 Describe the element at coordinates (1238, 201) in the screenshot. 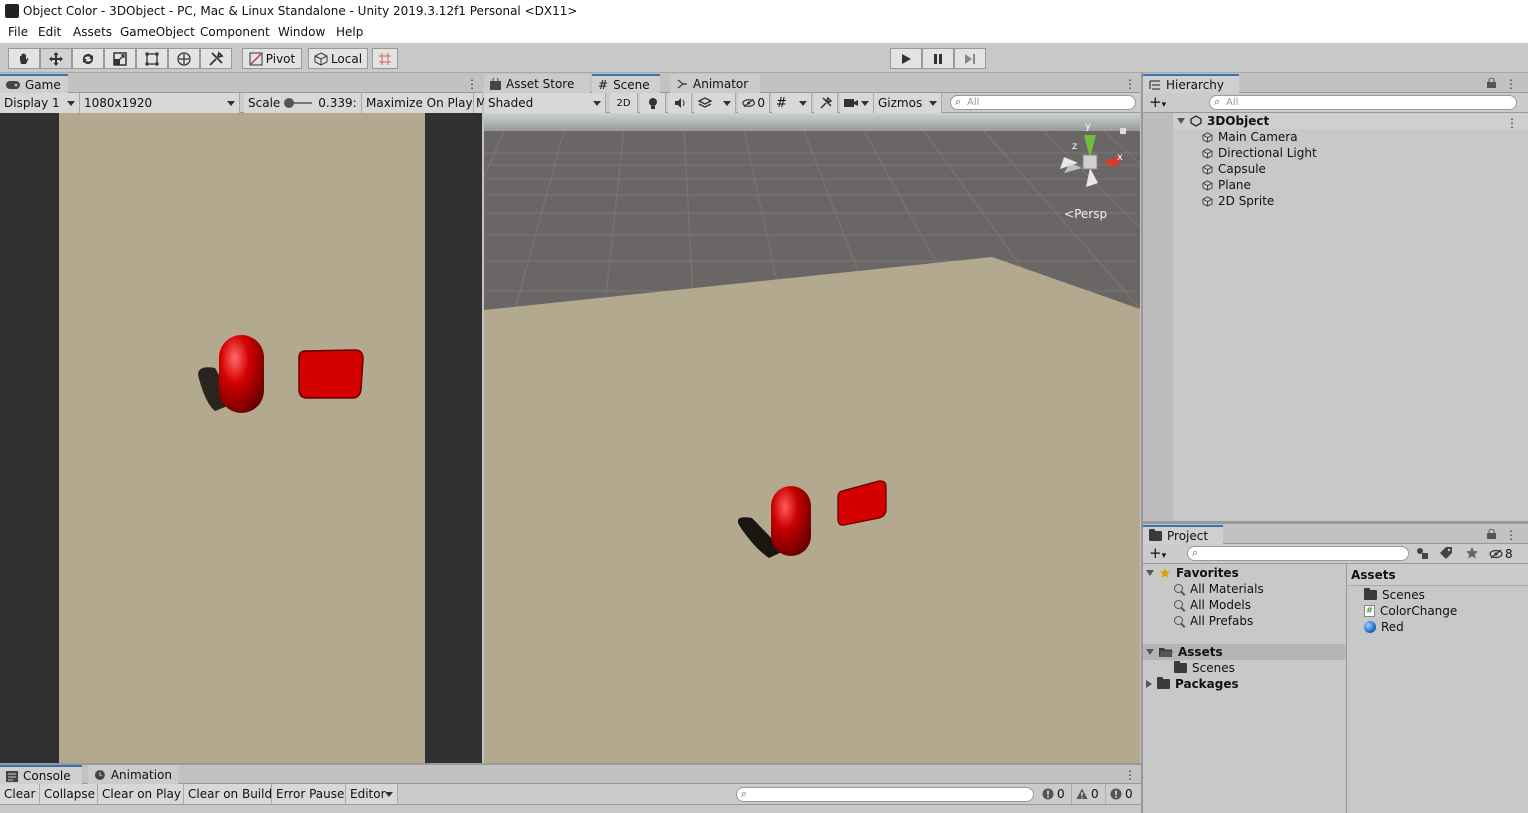

I see `hierarchy-item-2d-sprite: 2D Sprite` at that location.